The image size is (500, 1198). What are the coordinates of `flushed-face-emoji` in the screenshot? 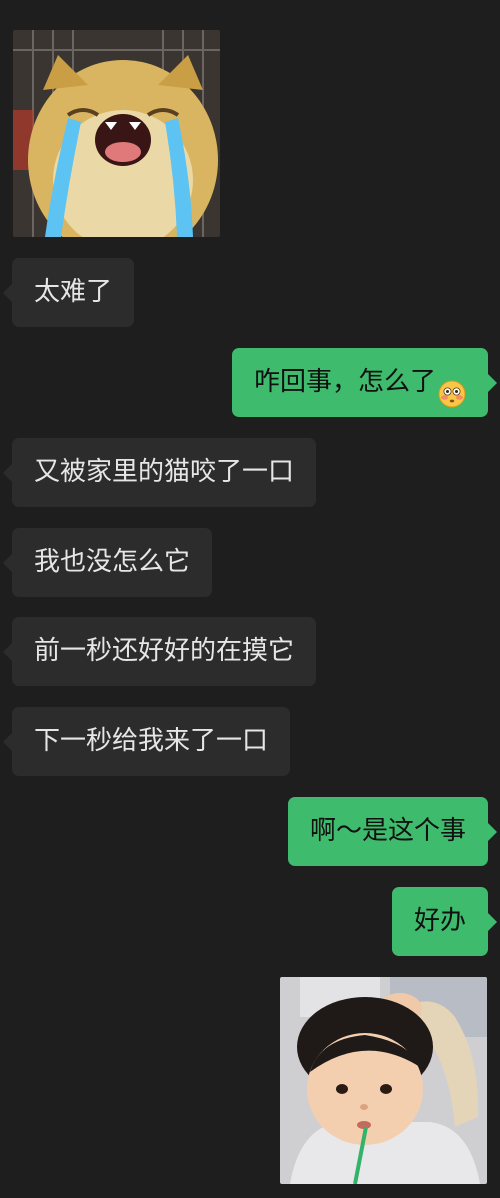 It's located at (452, 386).